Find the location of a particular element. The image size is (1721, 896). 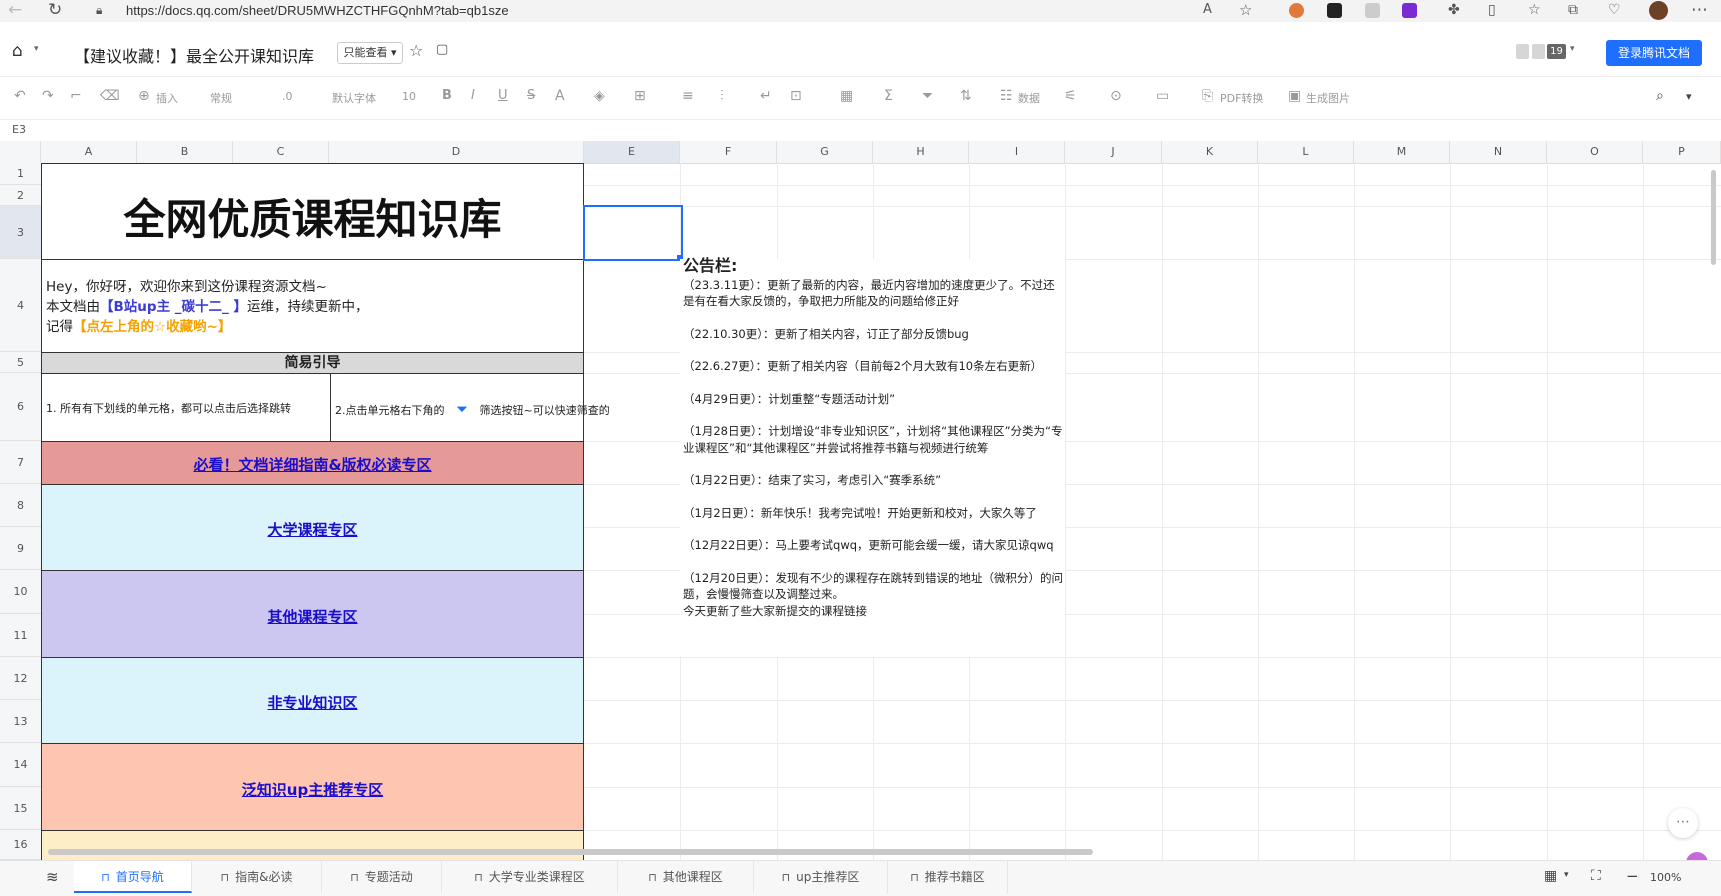

more-icon: ⋯ is located at coordinates (1699, 10).